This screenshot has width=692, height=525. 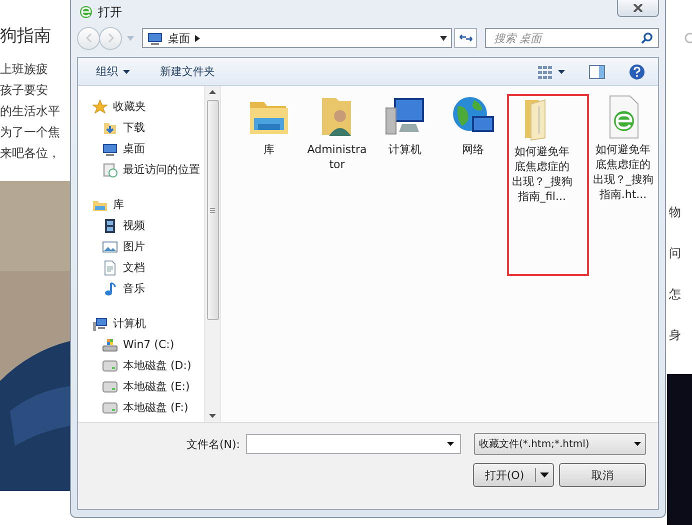 I want to click on file-item: Administrator, so click(x=337, y=133).